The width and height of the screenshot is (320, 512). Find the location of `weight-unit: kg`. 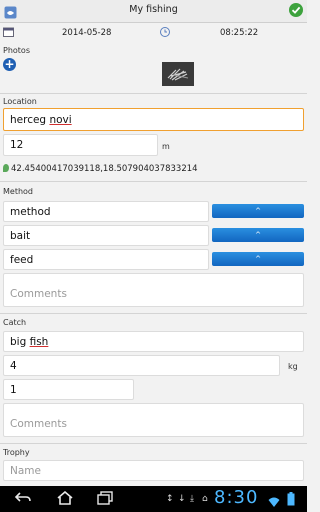

weight-unit: kg is located at coordinates (293, 366).